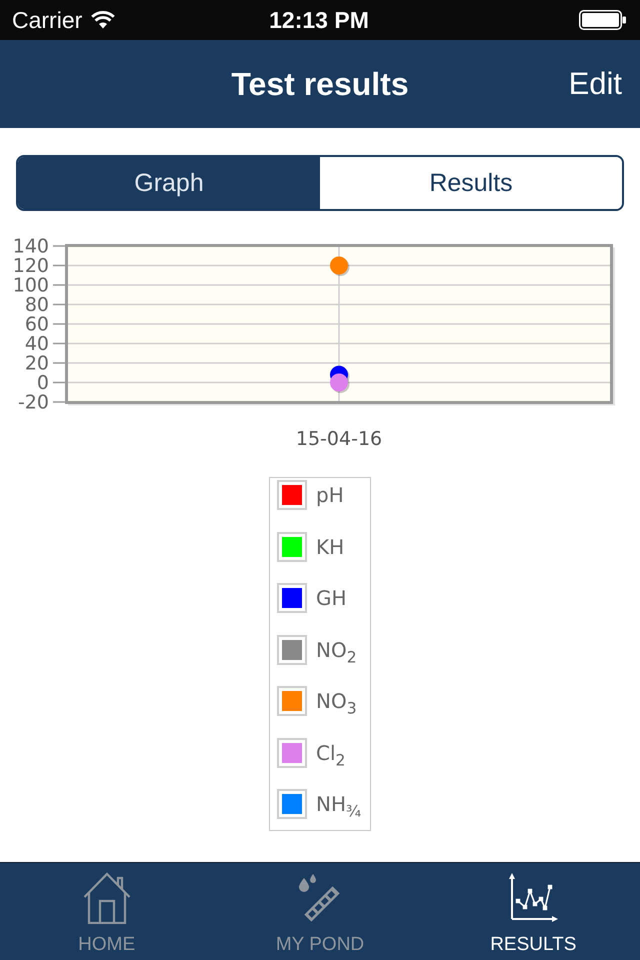 Image resolution: width=640 pixels, height=960 pixels. I want to click on y-axis-label: 60, so click(36, 325).